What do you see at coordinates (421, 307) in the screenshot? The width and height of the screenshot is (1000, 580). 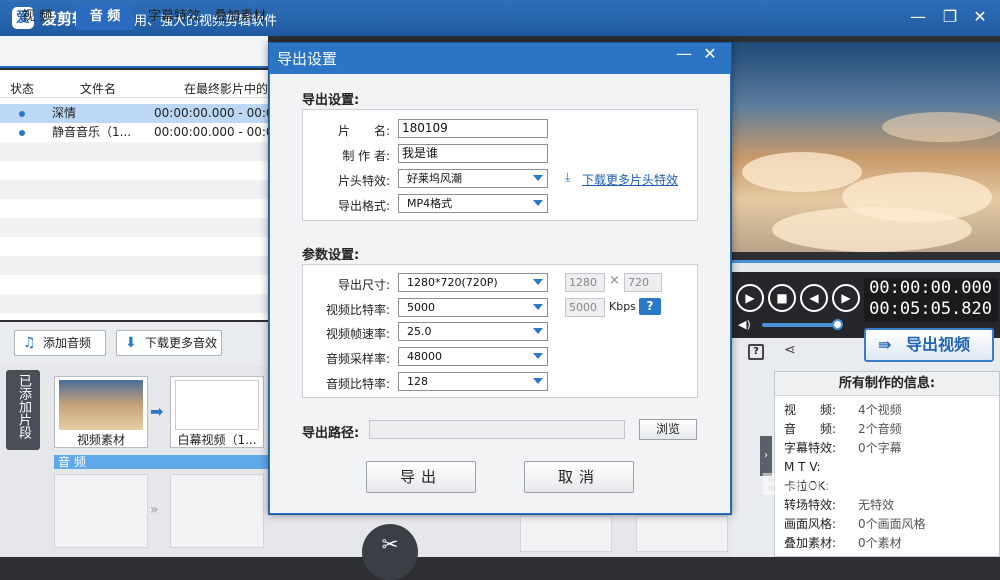 I see `video-bitrate-value: 5000` at bounding box center [421, 307].